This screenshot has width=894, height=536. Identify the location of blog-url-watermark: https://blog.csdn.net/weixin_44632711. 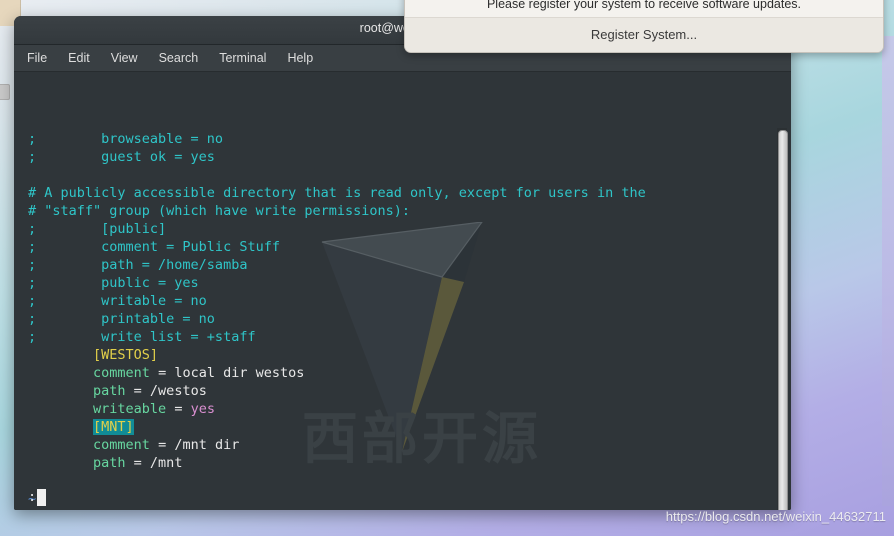
(775, 516).